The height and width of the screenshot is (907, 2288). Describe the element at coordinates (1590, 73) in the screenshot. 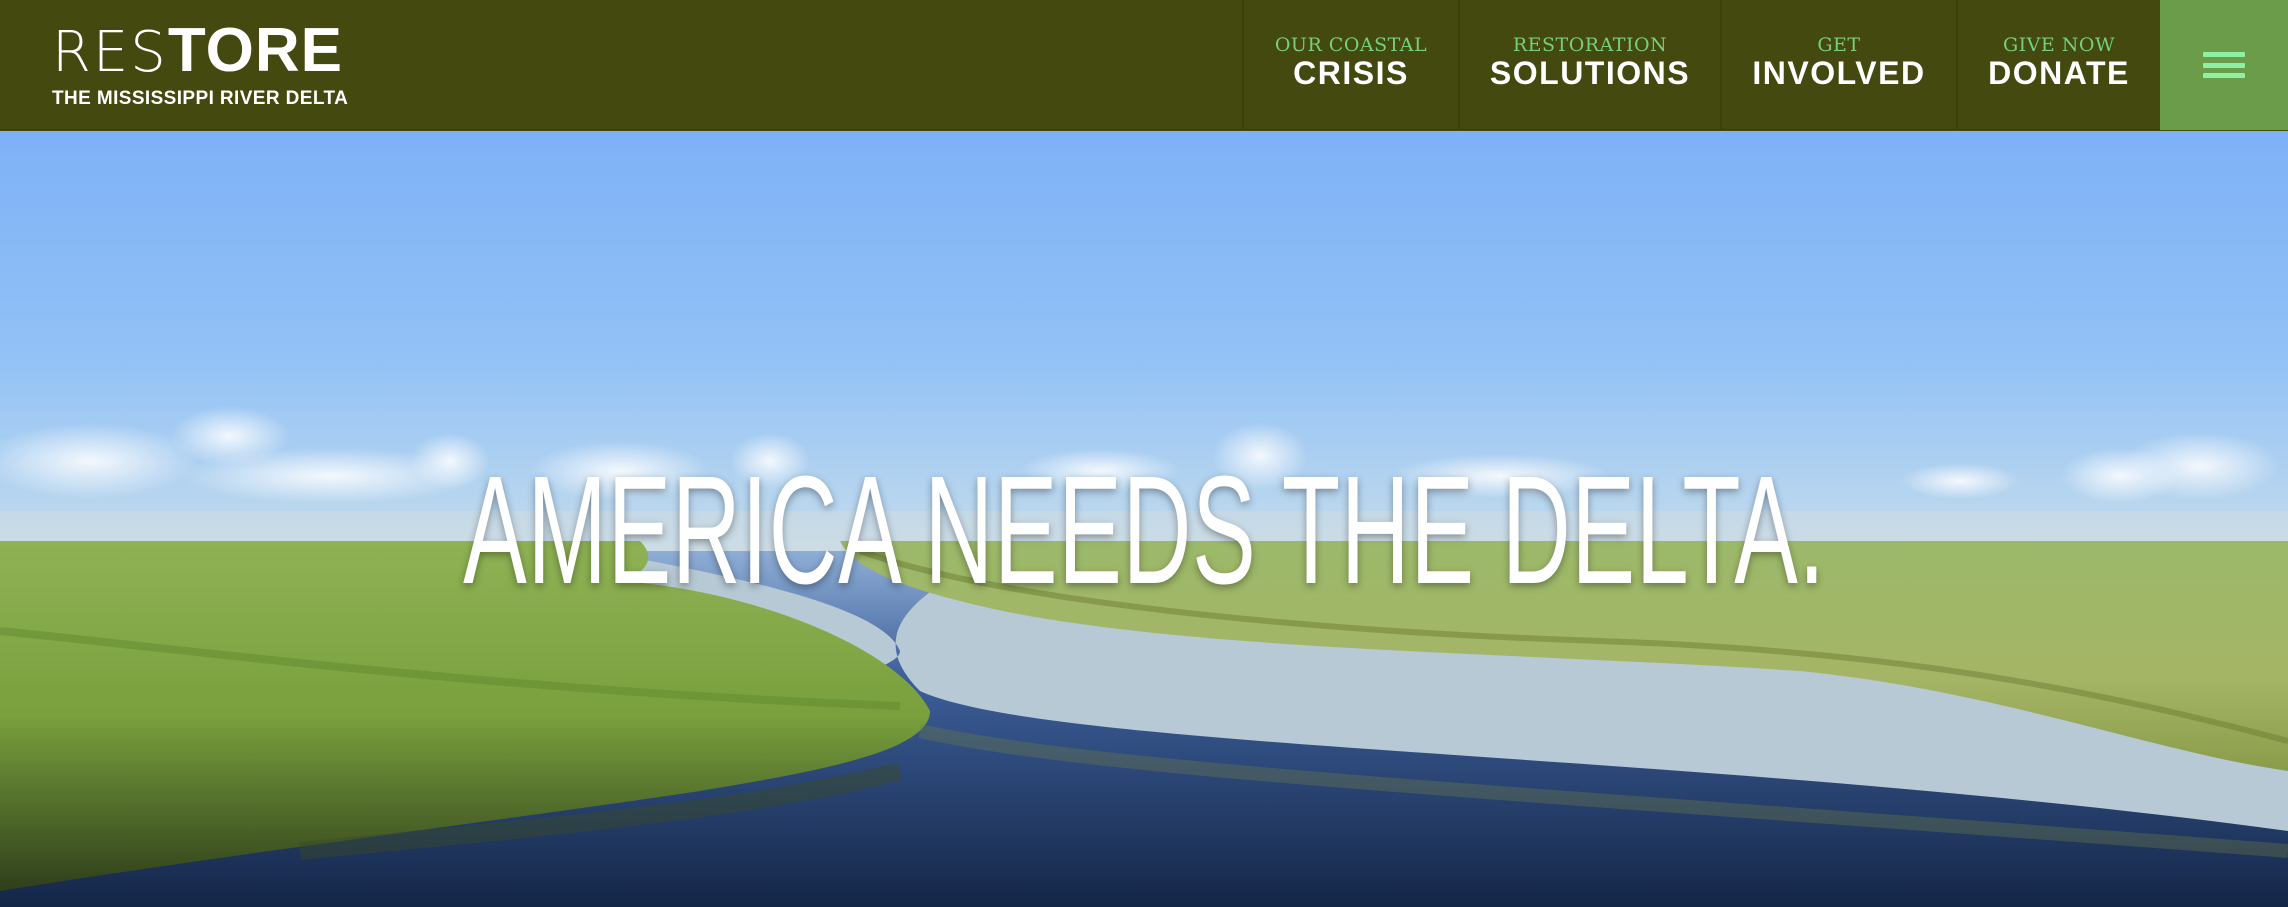

I see `nav-label: SOLUTIONS` at that location.